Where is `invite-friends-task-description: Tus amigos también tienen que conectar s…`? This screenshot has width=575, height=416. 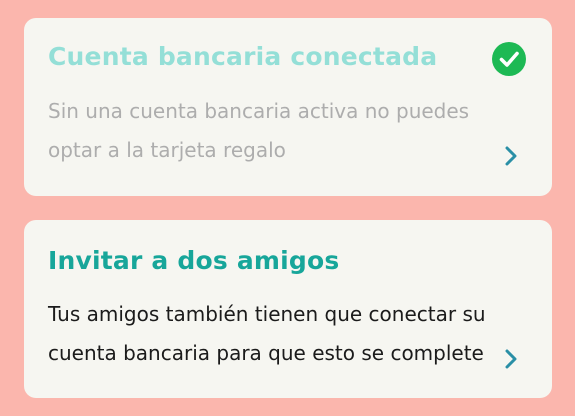 invite-friends-task-description: Tus amigos también tienen que conectar s… is located at coordinates (267, 333).